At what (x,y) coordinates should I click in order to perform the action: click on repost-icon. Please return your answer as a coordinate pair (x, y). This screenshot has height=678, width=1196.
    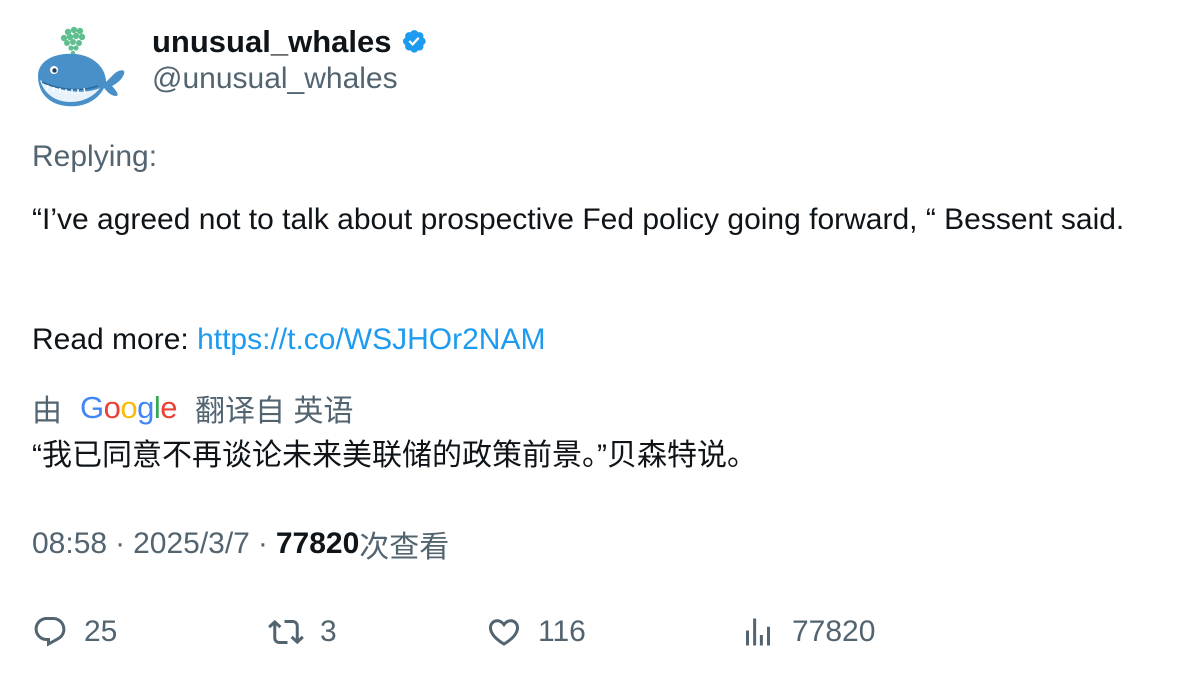
    Looking at the image, I should click on (286, 632).